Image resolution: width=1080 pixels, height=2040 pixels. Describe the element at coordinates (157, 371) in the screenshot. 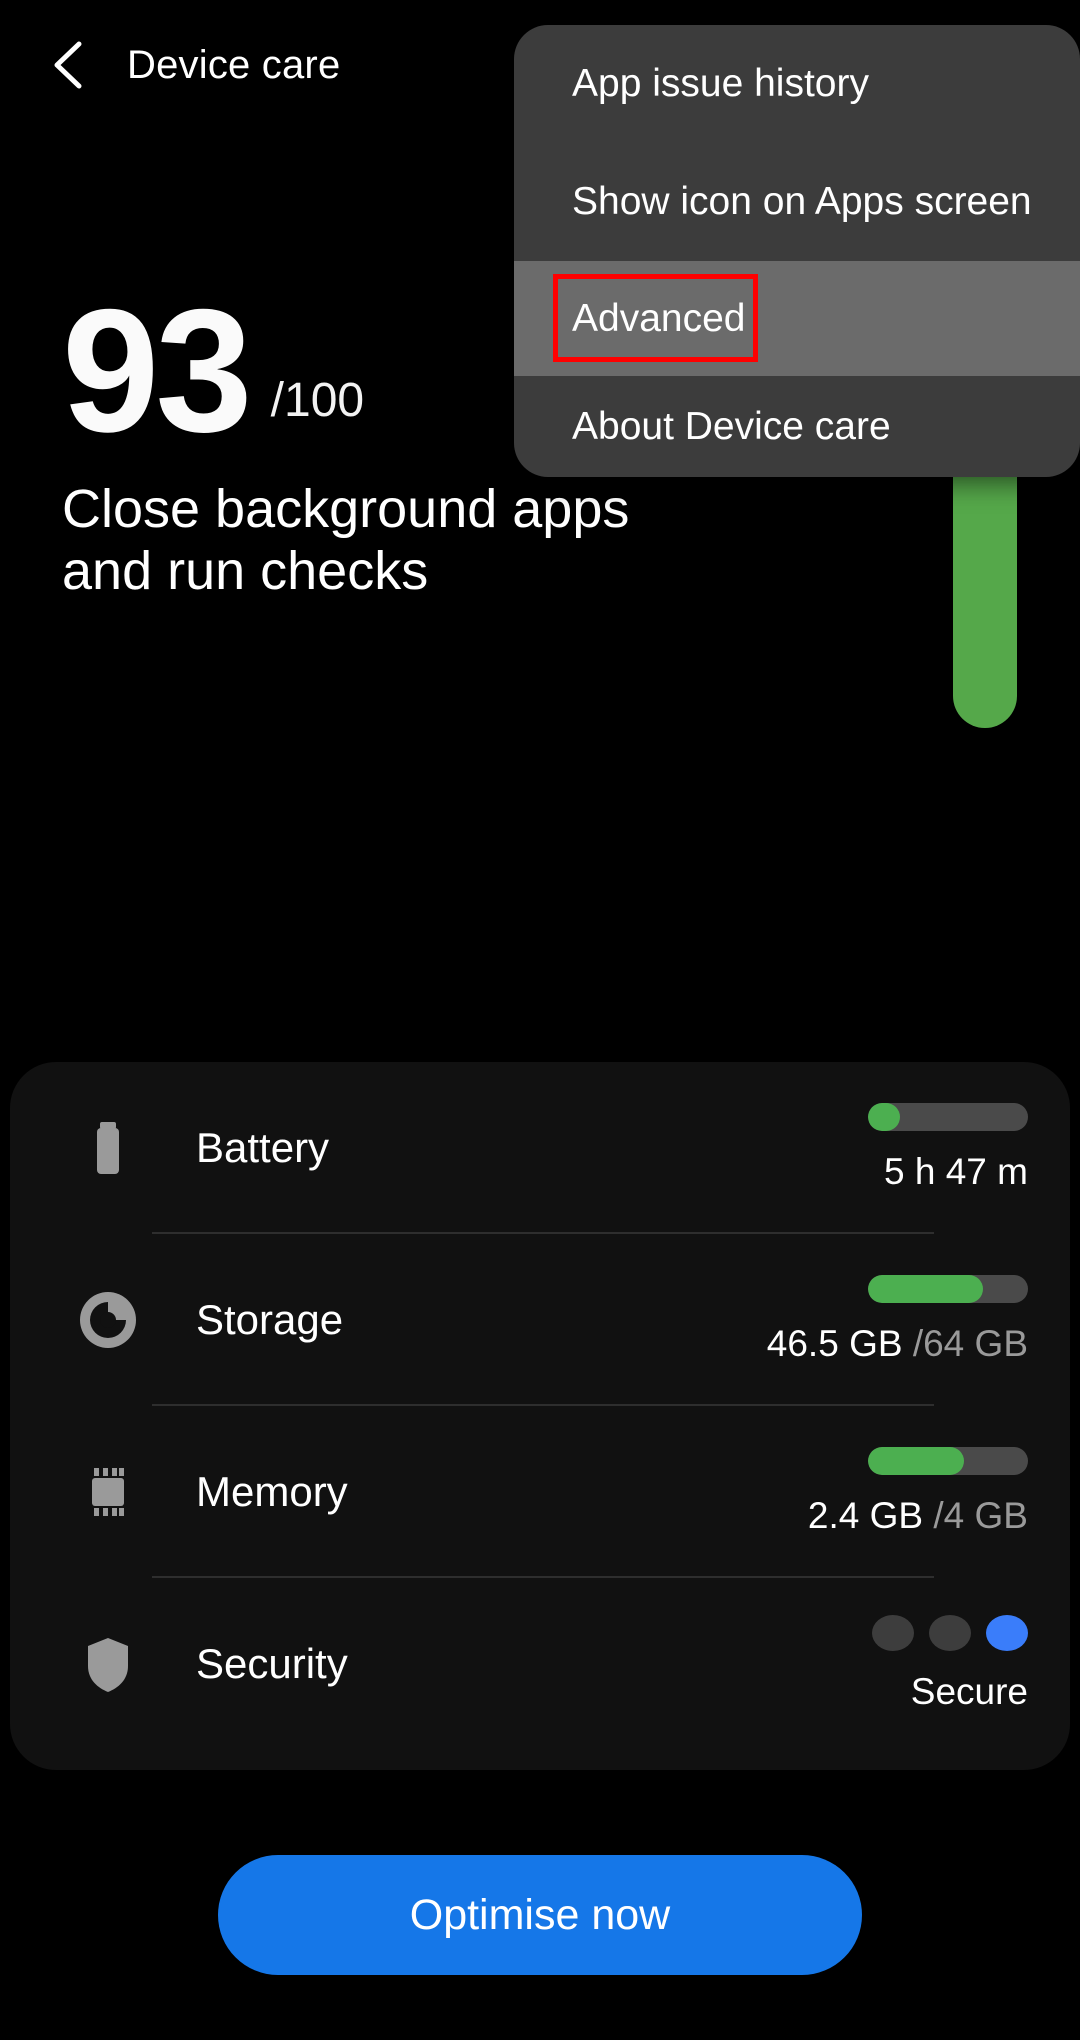

I see `score-value: 93` at that location.